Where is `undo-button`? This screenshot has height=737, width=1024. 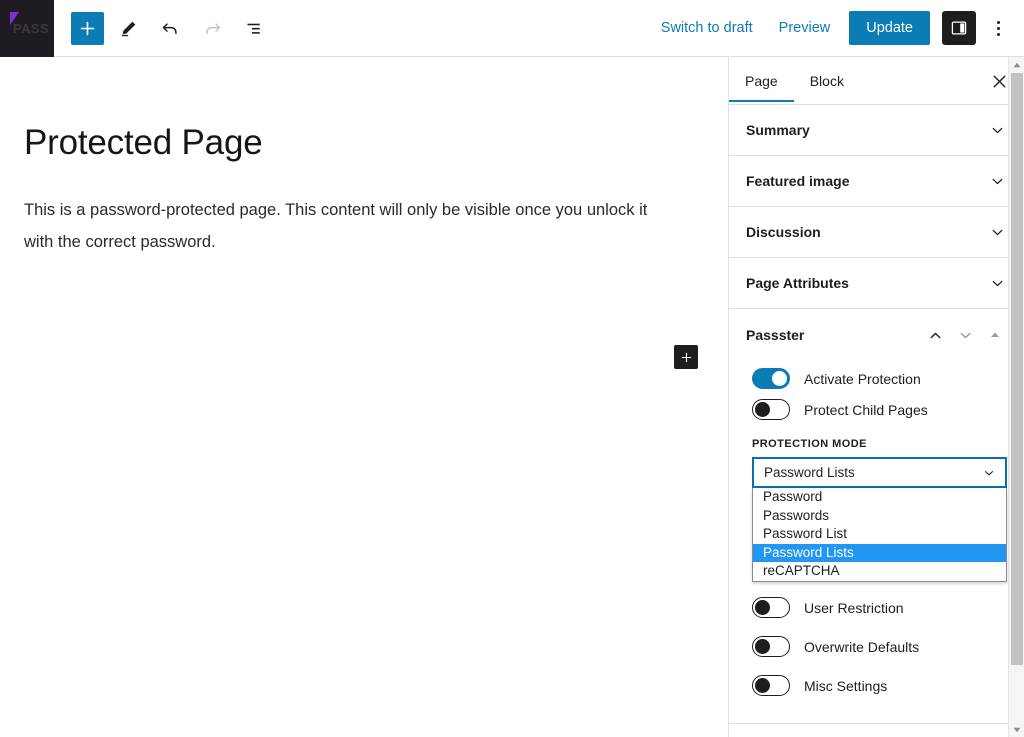
undo-button is located at coordinates (170, 28).